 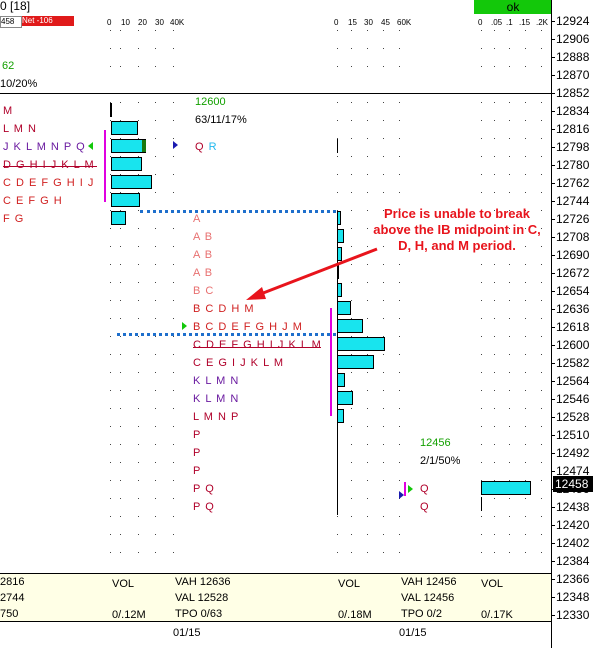 I want to click on ok-status-button: ok, so click(x=513, y=7).